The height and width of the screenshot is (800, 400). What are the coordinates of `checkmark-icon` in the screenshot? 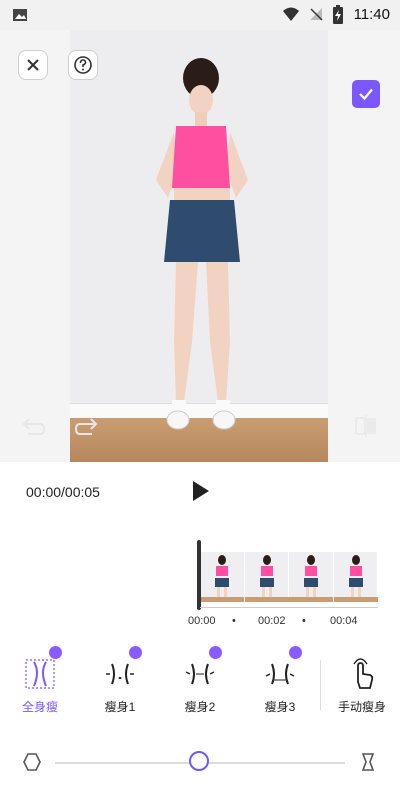 It's located at (366, 94).